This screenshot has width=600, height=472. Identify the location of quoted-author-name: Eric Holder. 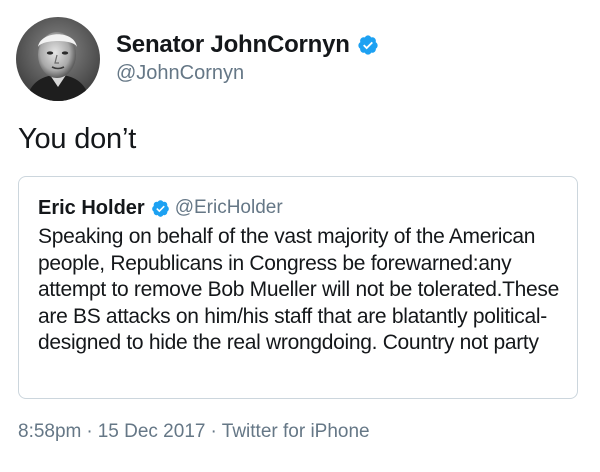
(91, 207).